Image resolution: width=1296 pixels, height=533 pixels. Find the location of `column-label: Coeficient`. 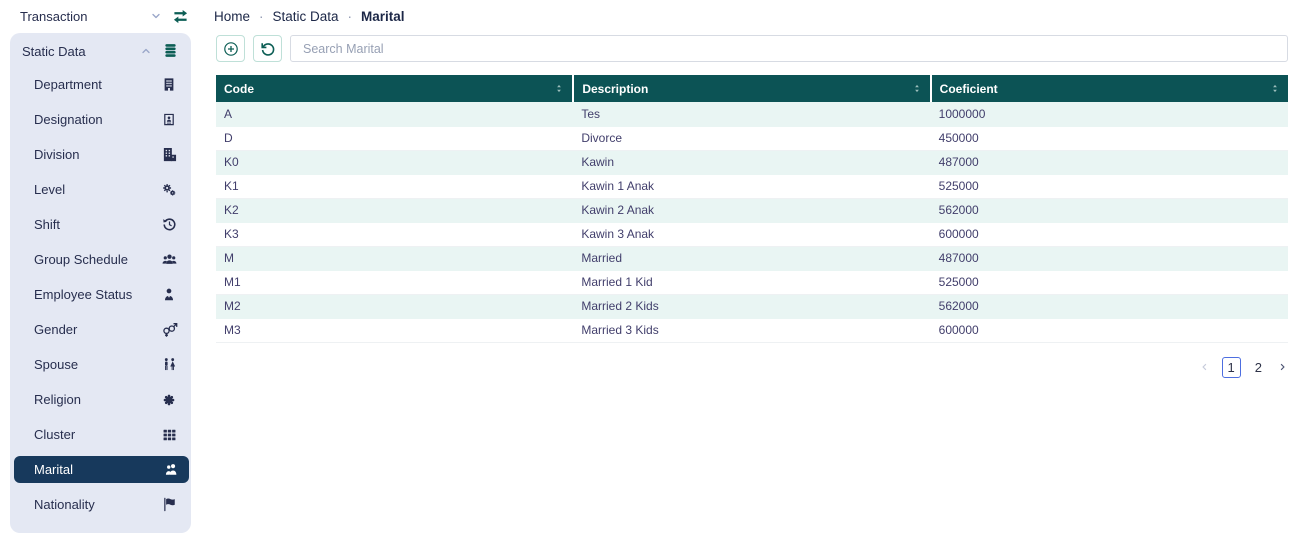

column-label: Coeficient is located at coordinates (968, 88).